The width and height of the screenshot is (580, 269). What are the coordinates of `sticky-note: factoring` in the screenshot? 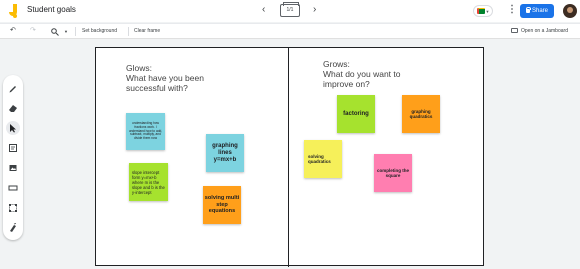 It's located at (356, 114).